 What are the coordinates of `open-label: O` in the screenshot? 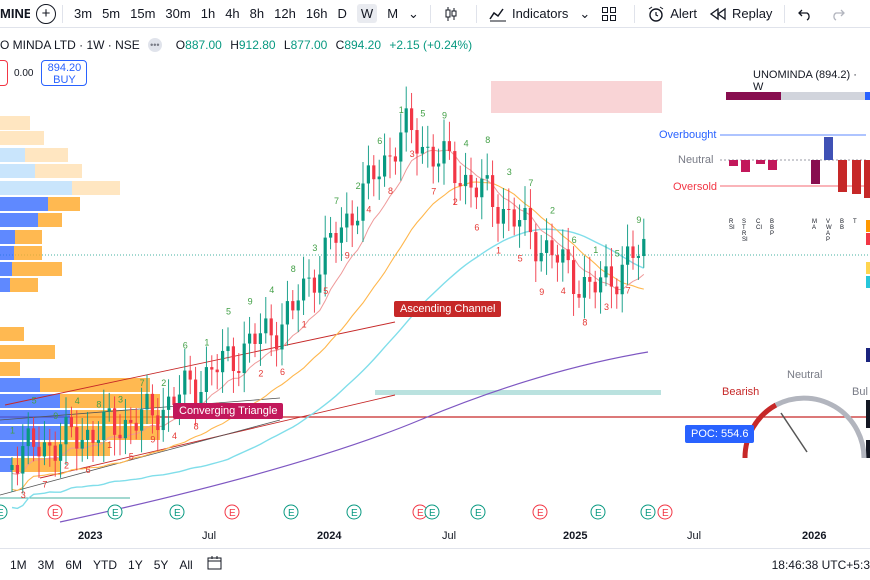 It's located at (180, 45).